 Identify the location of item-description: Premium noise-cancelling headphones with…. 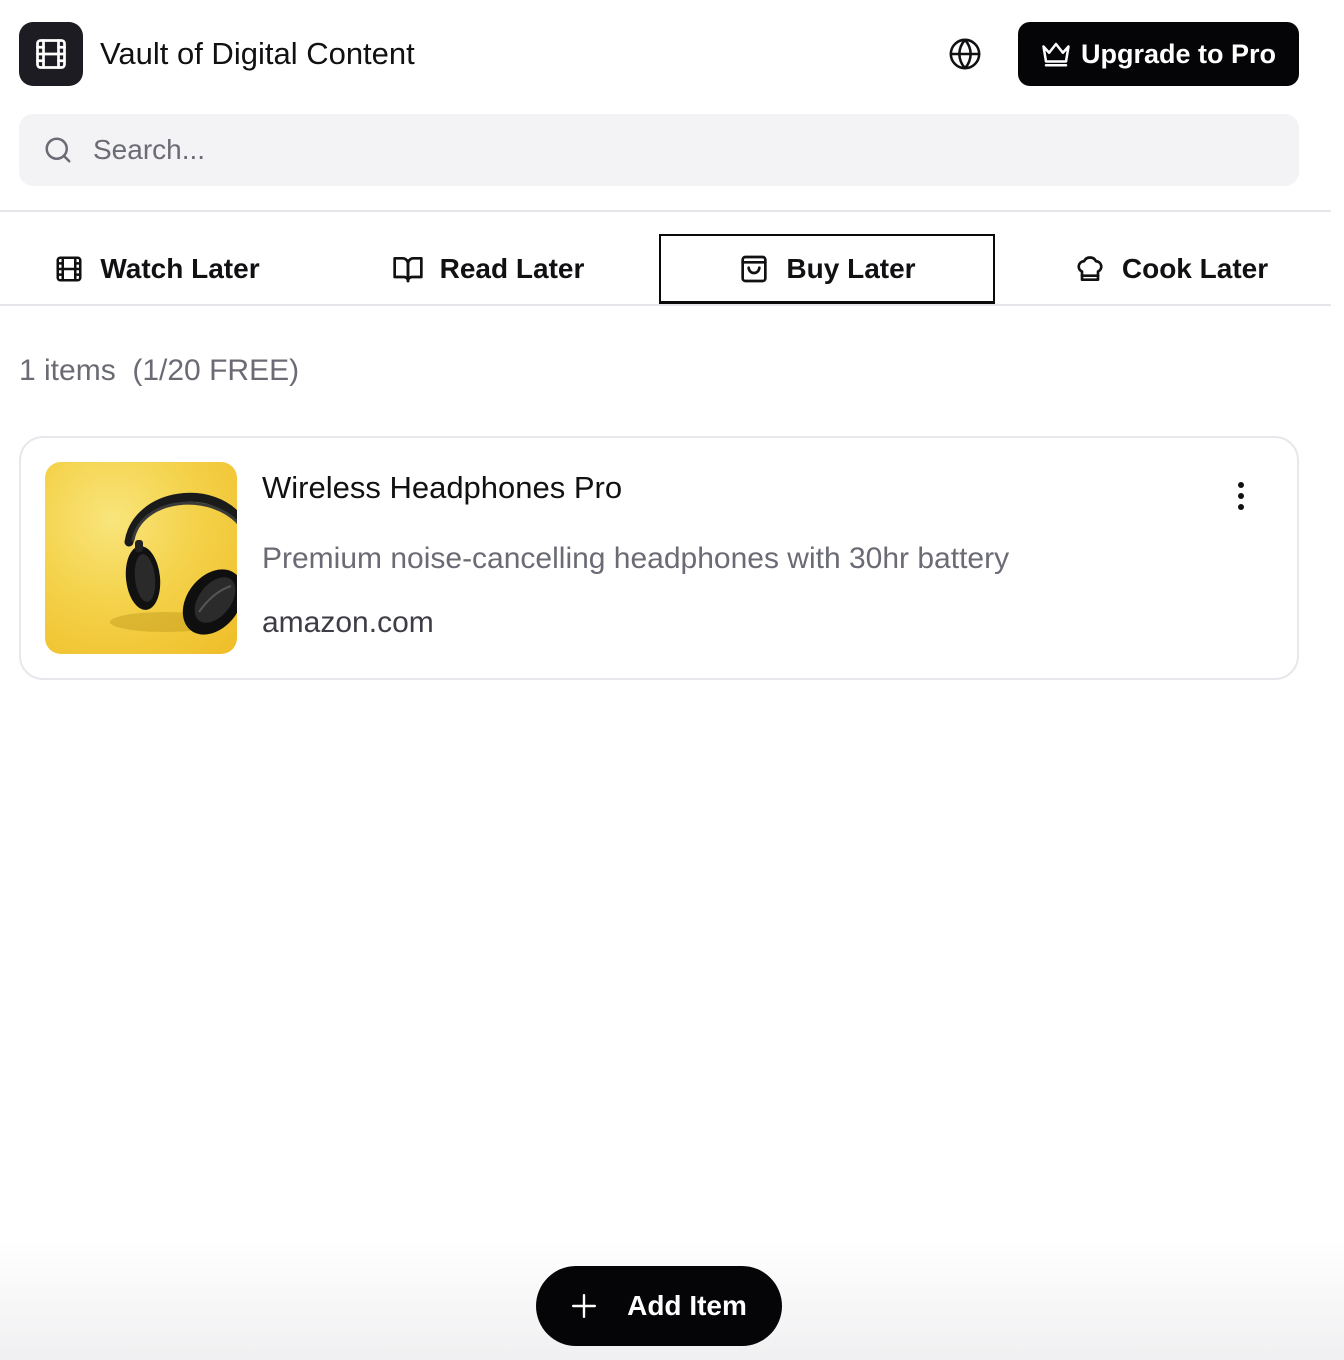
(636, 558).